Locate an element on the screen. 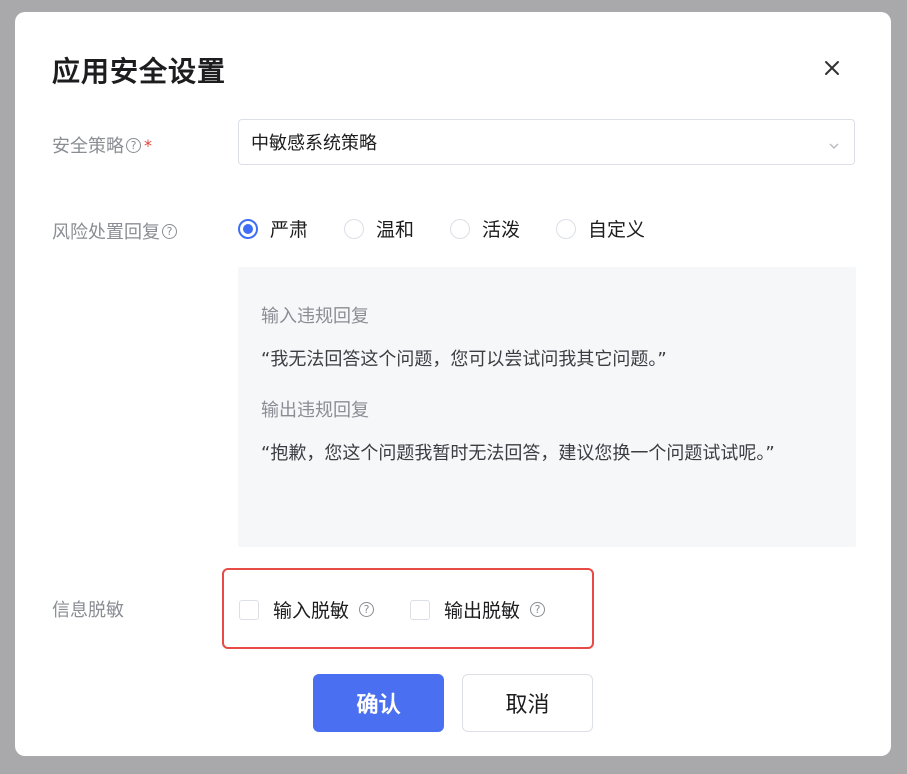  output-violation-text: “抱歉，您这个问题我暂时无法回答，建议您换一个问题试试呢。” is located at coordinates (518, 453).